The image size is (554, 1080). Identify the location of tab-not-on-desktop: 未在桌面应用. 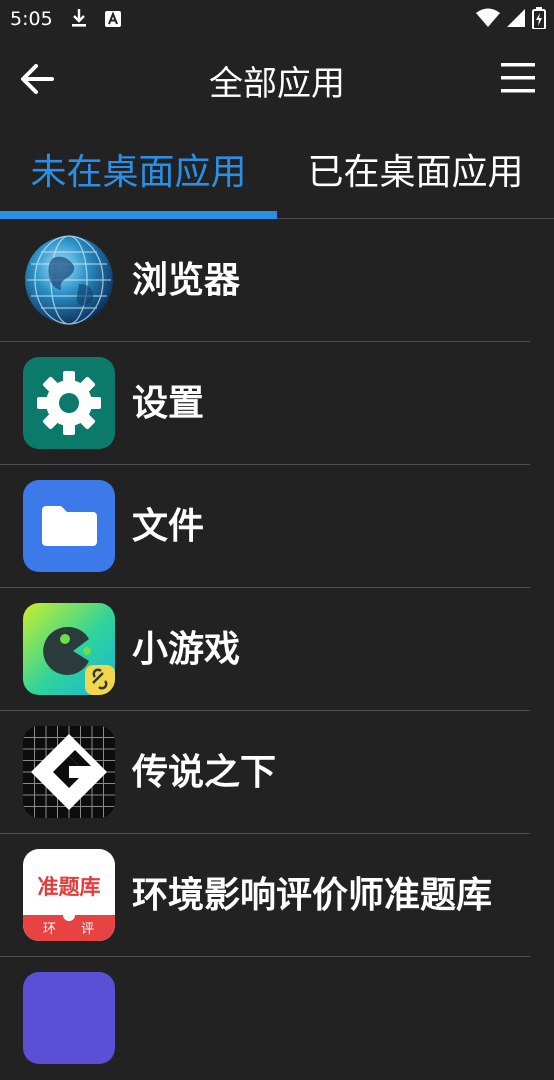
(138, 169).